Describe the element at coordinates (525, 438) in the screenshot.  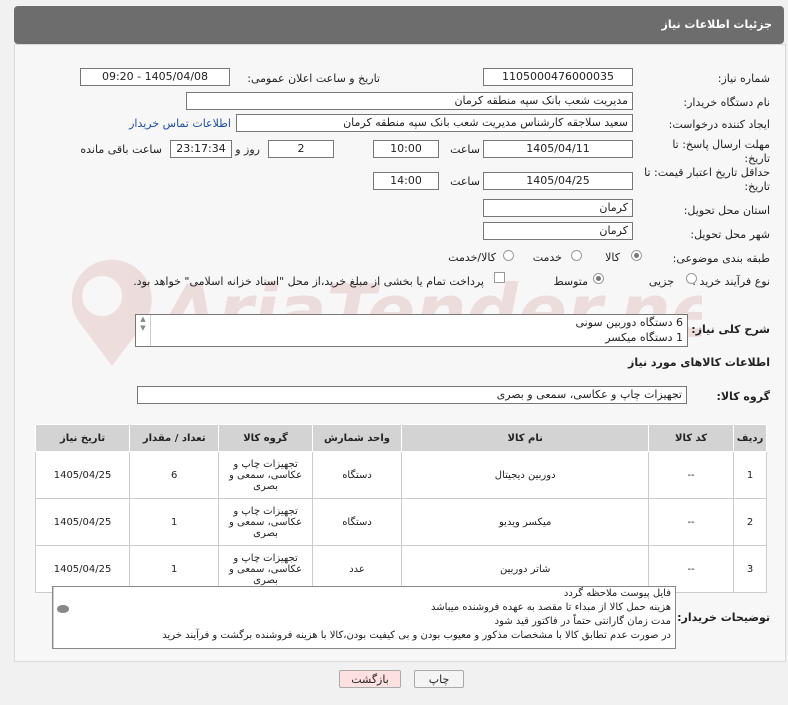
I see `col-name: نام کالا` at that location.